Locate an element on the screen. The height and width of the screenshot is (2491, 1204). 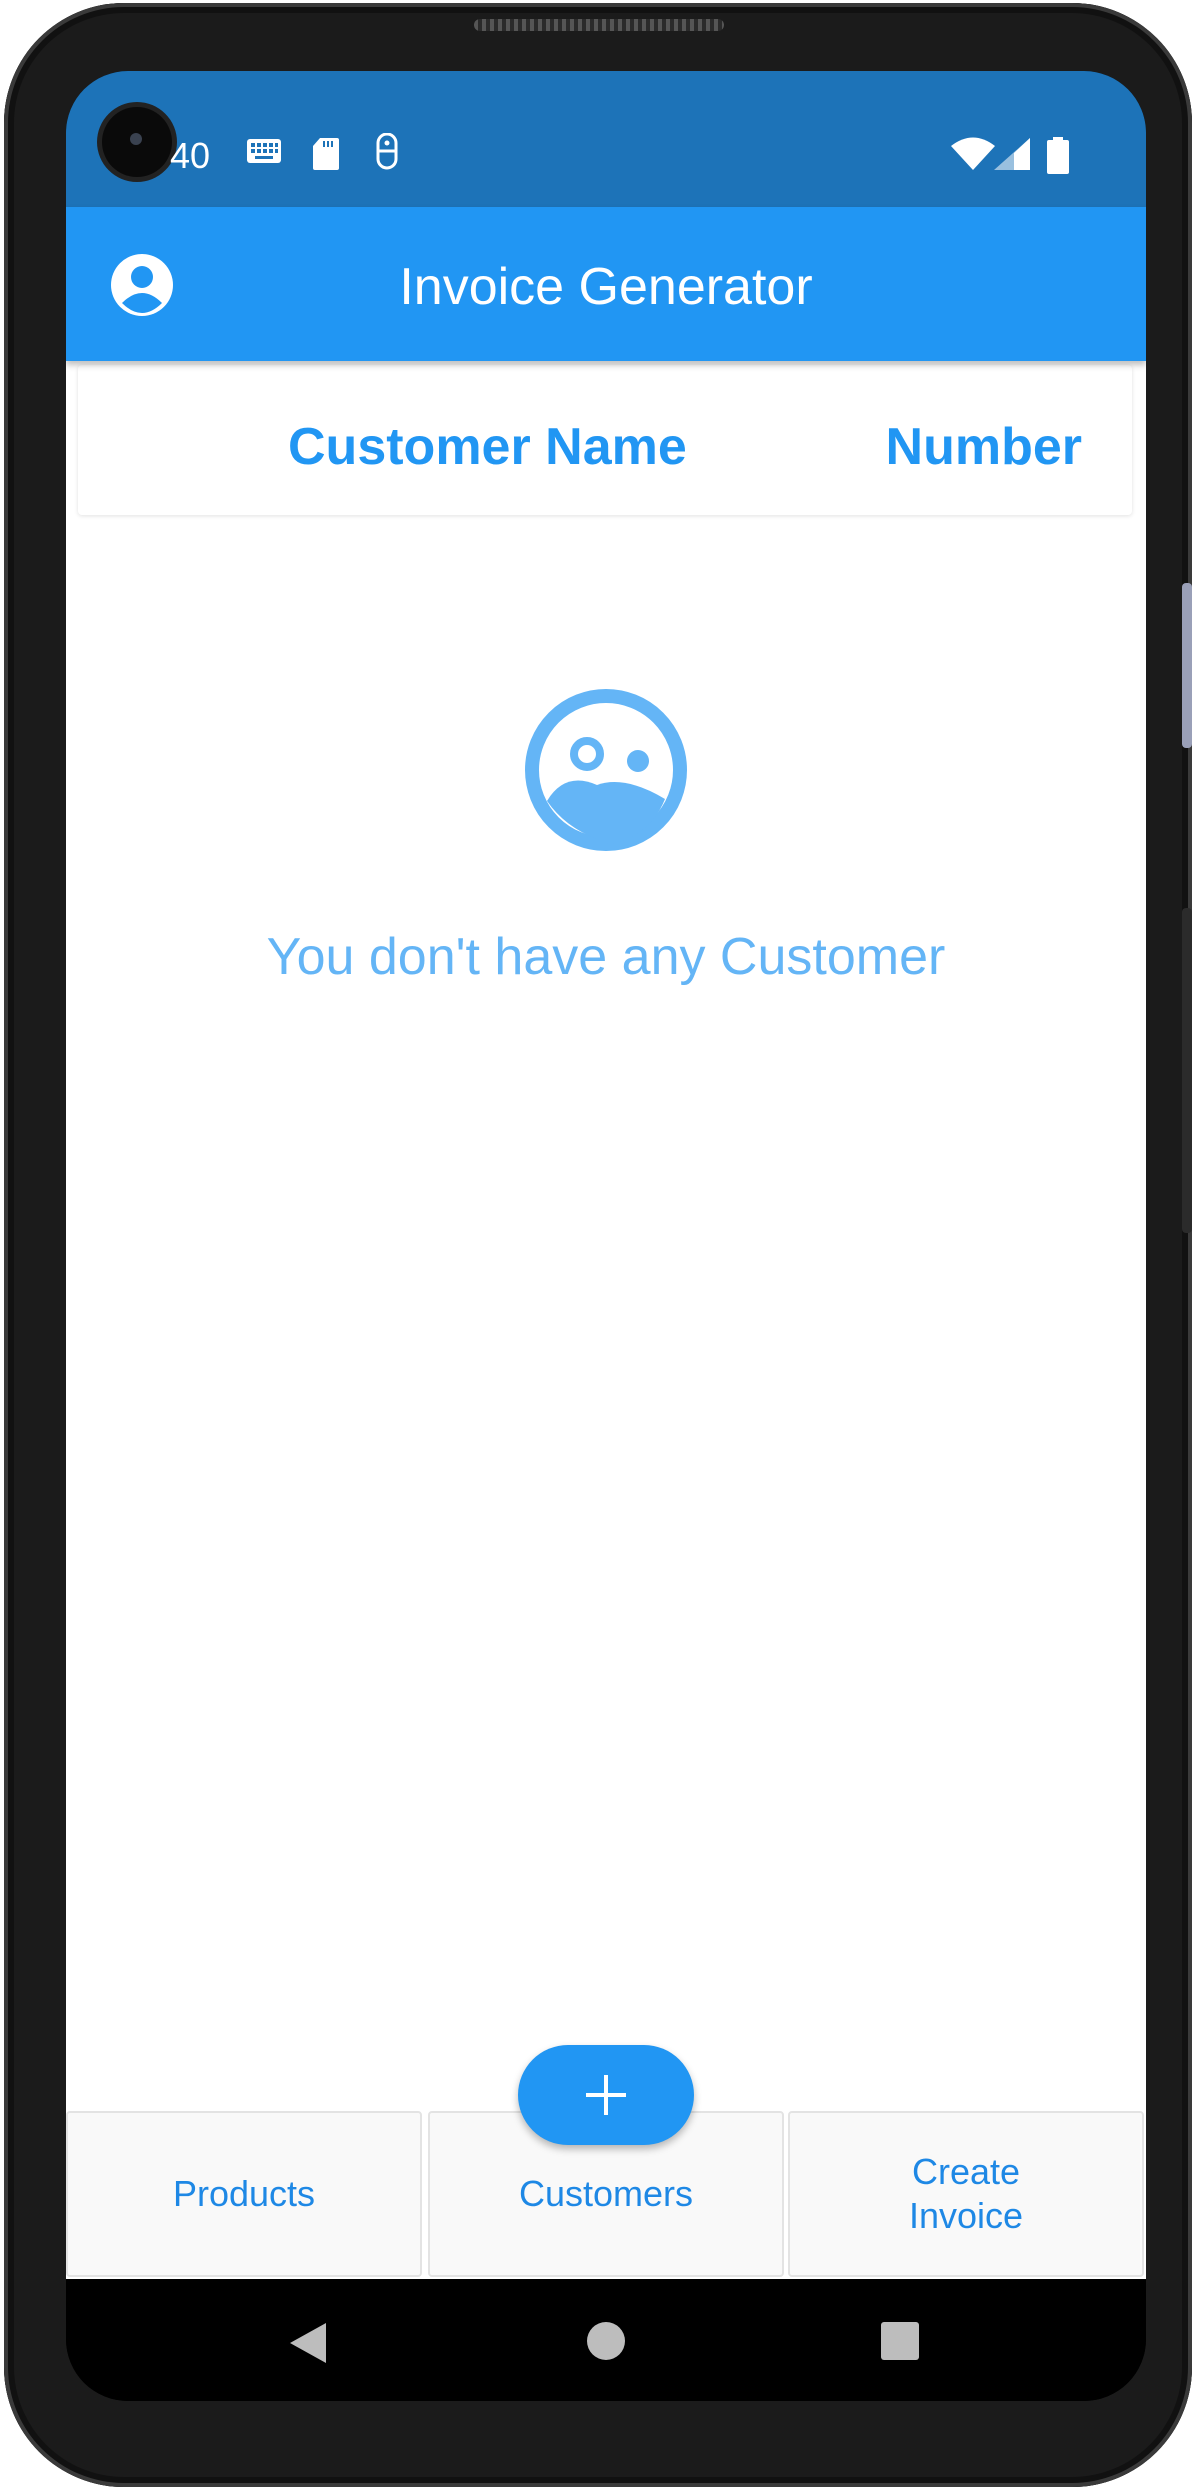
recents-icon is located at coordinates (900, 2341).